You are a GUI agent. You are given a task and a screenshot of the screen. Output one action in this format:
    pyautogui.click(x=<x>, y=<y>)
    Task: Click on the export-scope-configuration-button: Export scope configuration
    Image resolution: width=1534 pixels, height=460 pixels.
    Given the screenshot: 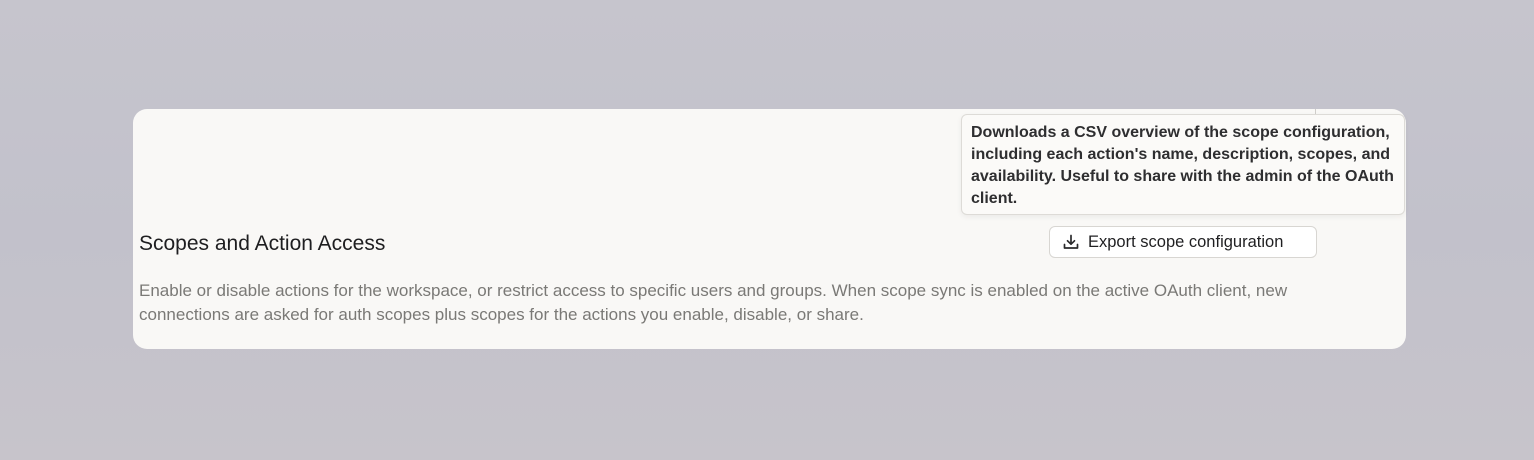 What is the action you would take?
    pyautogui.click(x=1183, y=242)
    